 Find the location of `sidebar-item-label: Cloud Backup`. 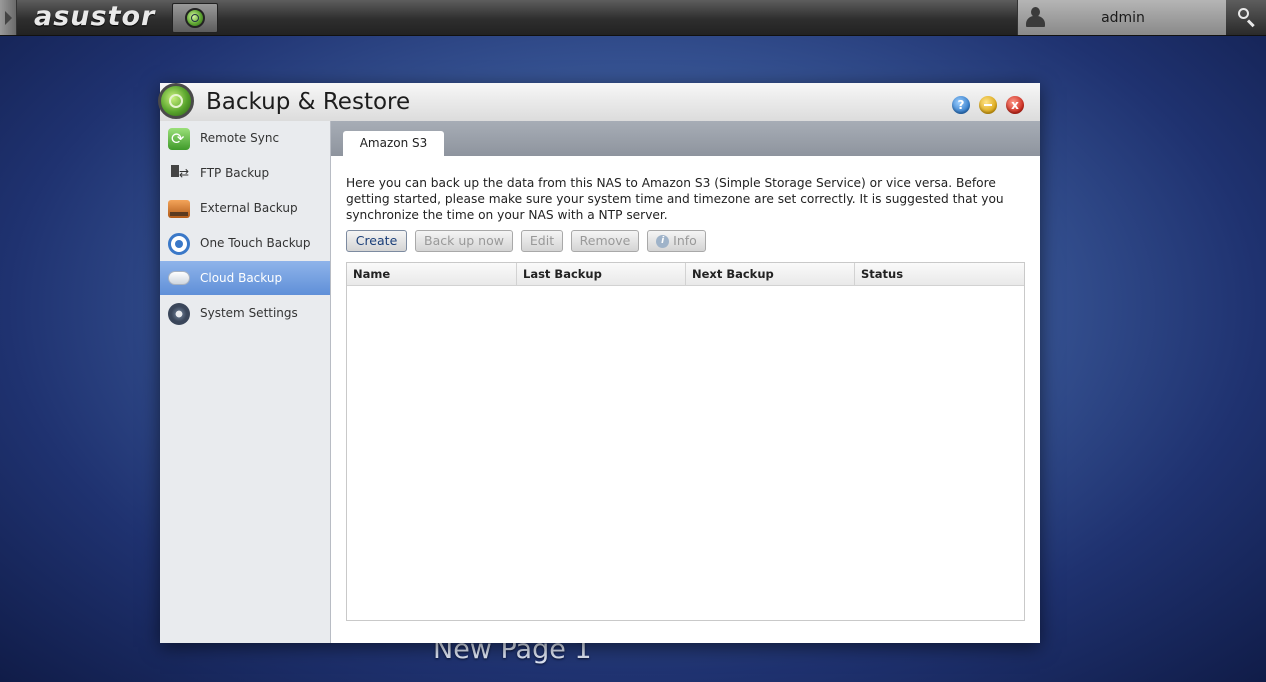

sidebar-item-label: Cloud Backup is located at coordinates (241, 278).